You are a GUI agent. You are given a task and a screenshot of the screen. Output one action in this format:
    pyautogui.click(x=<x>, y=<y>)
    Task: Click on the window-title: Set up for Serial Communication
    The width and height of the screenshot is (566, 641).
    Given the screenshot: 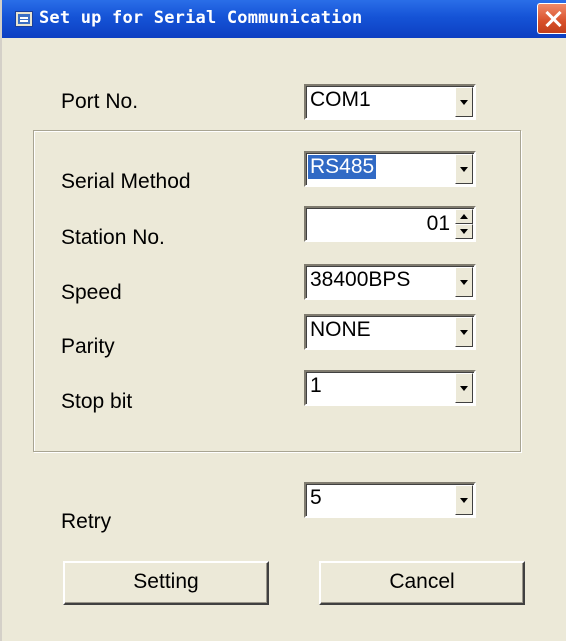 What is the action you would take?
    pyautogui.click(x=201, y=18)
    